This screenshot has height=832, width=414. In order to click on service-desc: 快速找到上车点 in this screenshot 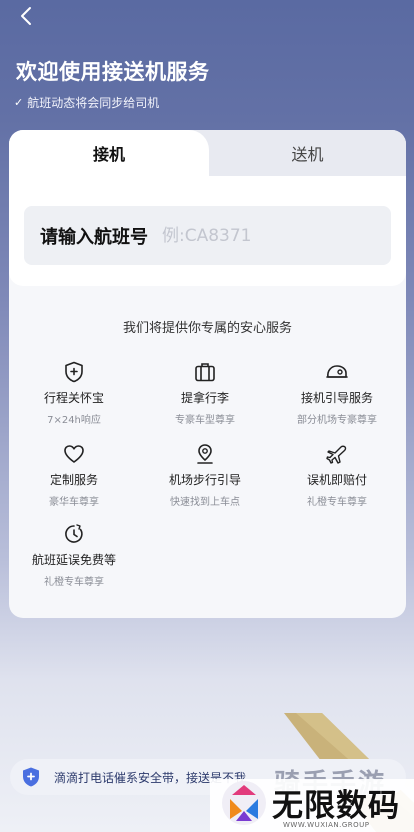, I will do `click(205, 502)`.